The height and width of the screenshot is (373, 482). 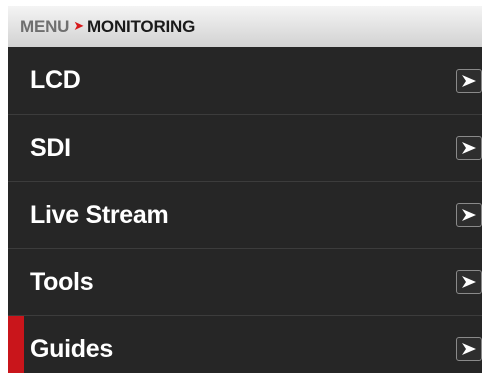 I want to click on menu-item-label: Live Stream, so click(x=99, y=214).